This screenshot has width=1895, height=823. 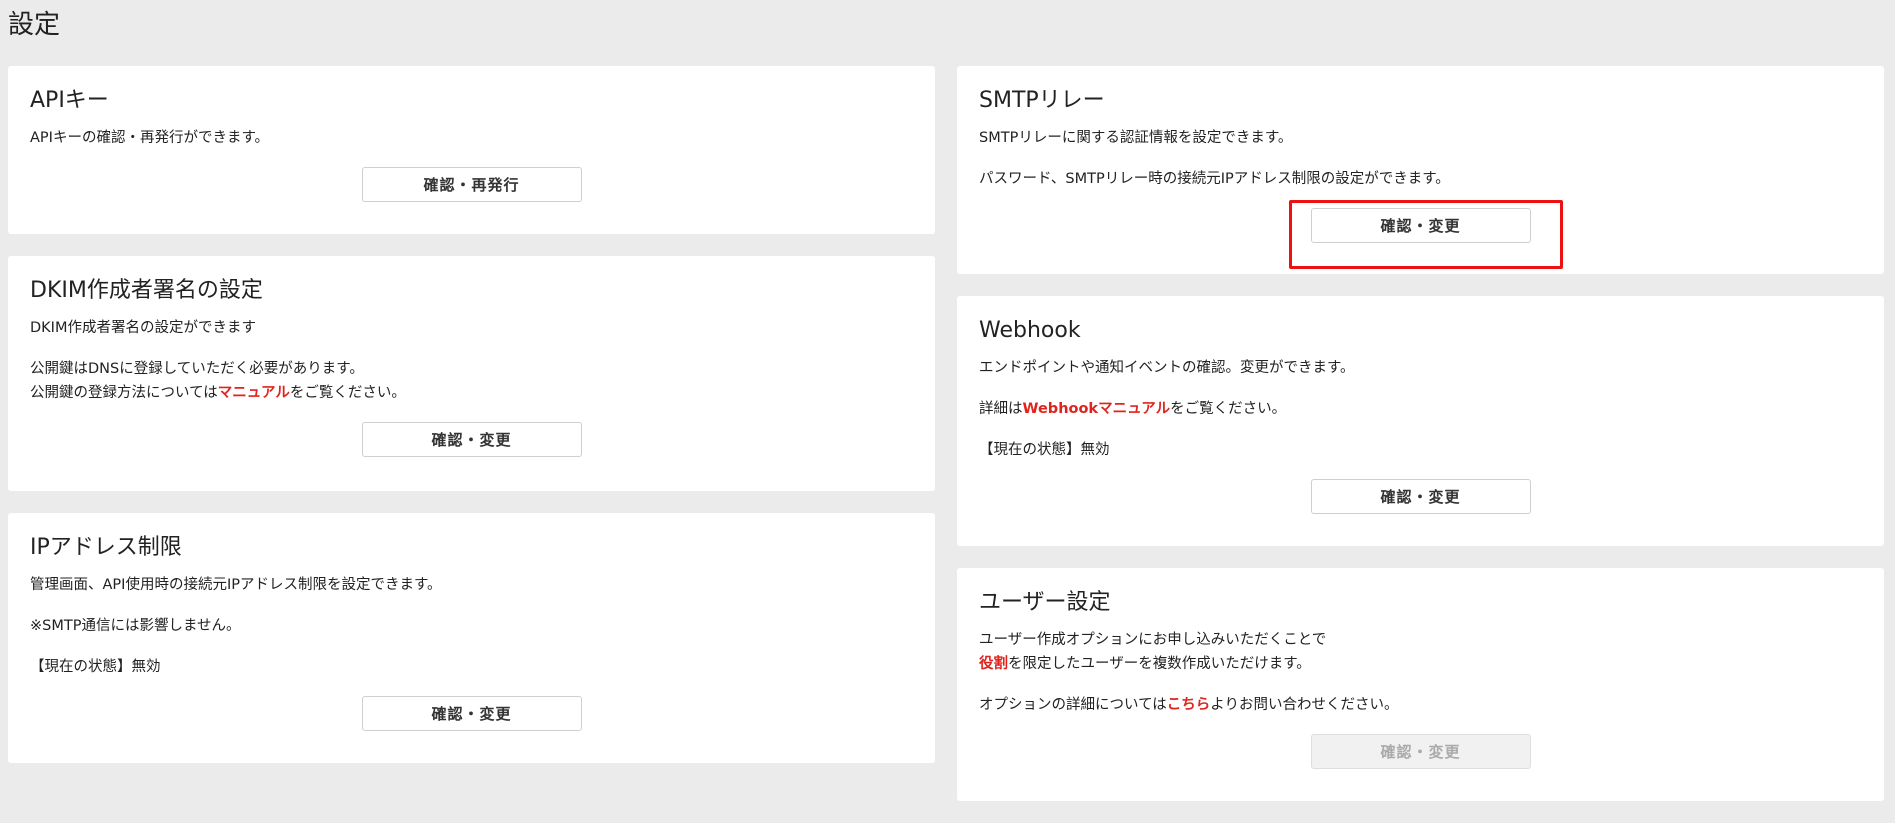 I want to click on api-key-confirm-reissue-button: 確認・再発行, so click(x=471, y=184).